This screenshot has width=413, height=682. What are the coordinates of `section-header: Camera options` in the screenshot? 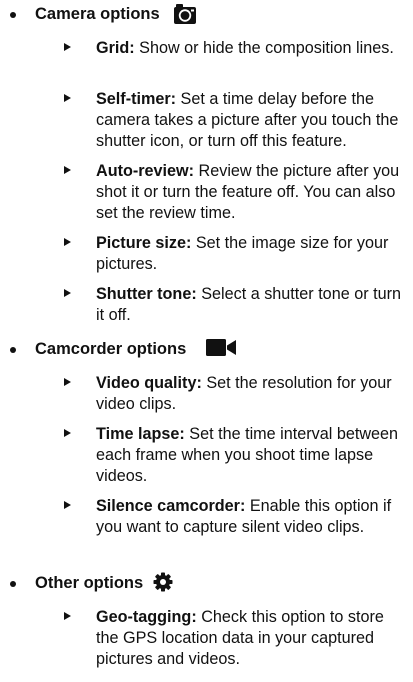 It's located at (206, 14).